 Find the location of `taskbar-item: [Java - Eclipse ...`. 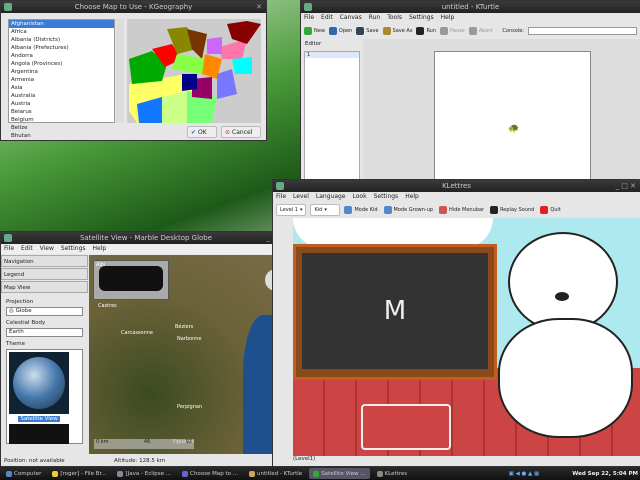

taskbar-item: [Java - Eclipse ... is located at coordinates (144, 473).